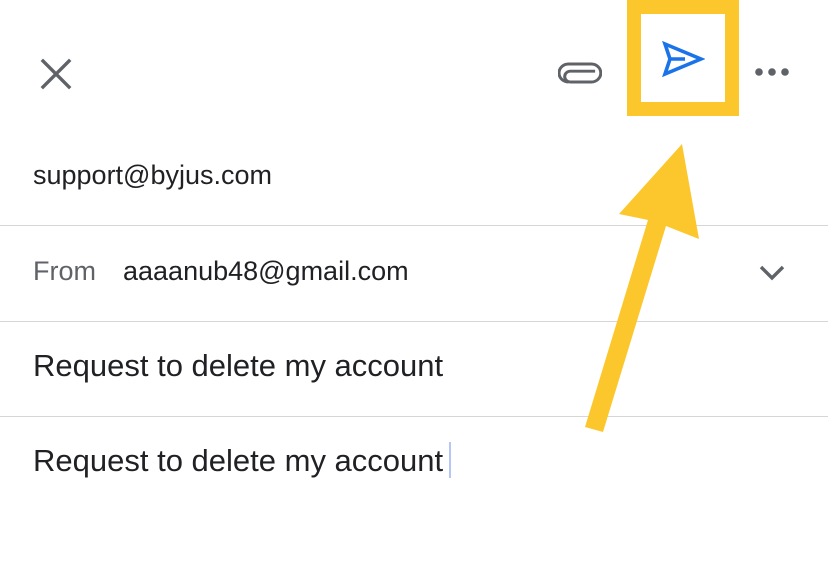 The width and height of the screenshot is (828, 581). I want to click on from-label: From, so click(64, 271).